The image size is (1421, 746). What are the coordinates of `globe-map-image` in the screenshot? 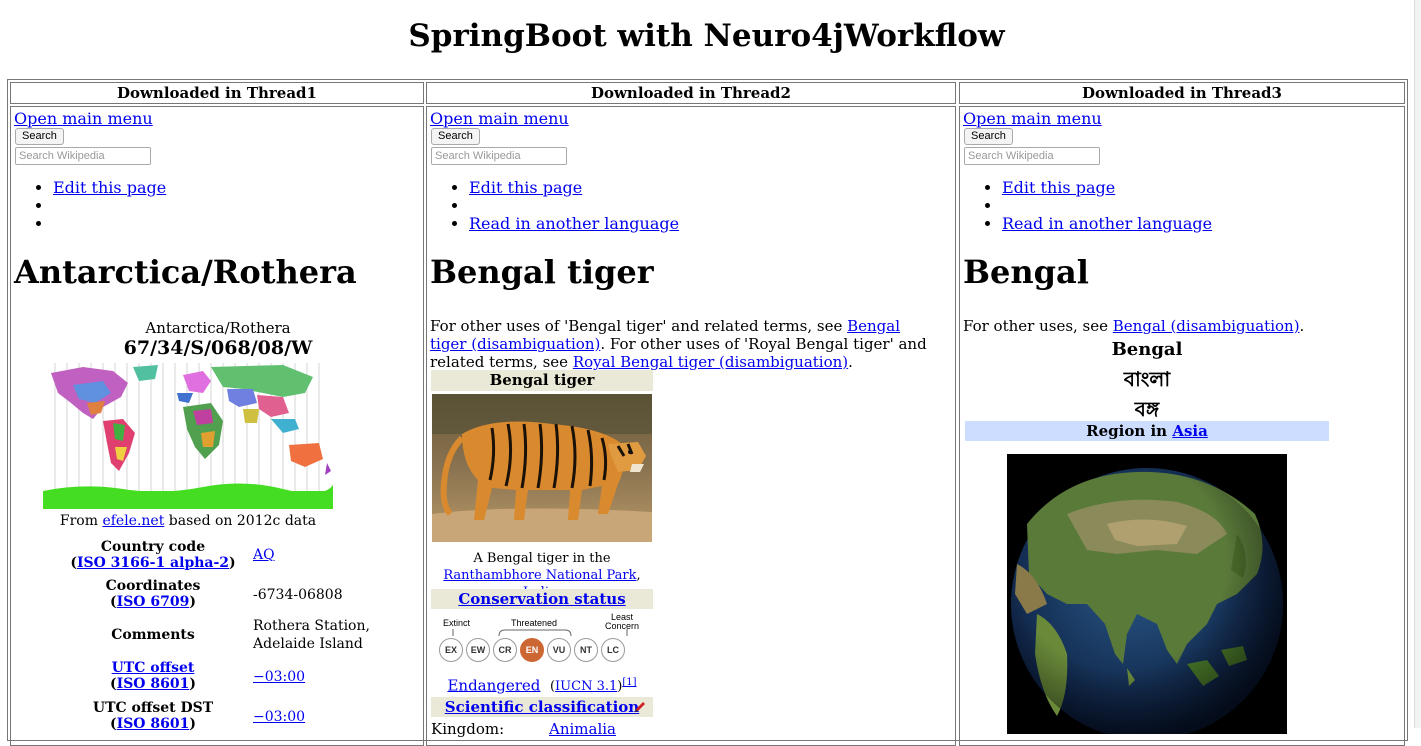 It's located at (1147, 594).